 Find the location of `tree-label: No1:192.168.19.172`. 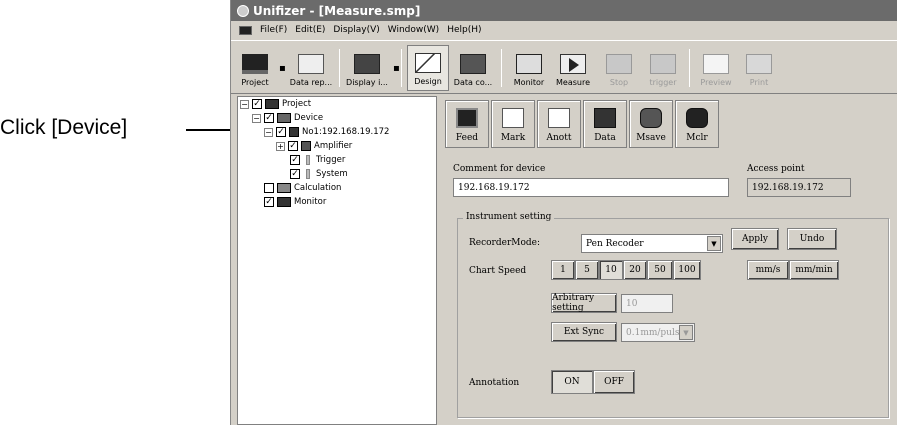

tree-label: No1:192.168.19.172 is located at coordinates (346, 132).